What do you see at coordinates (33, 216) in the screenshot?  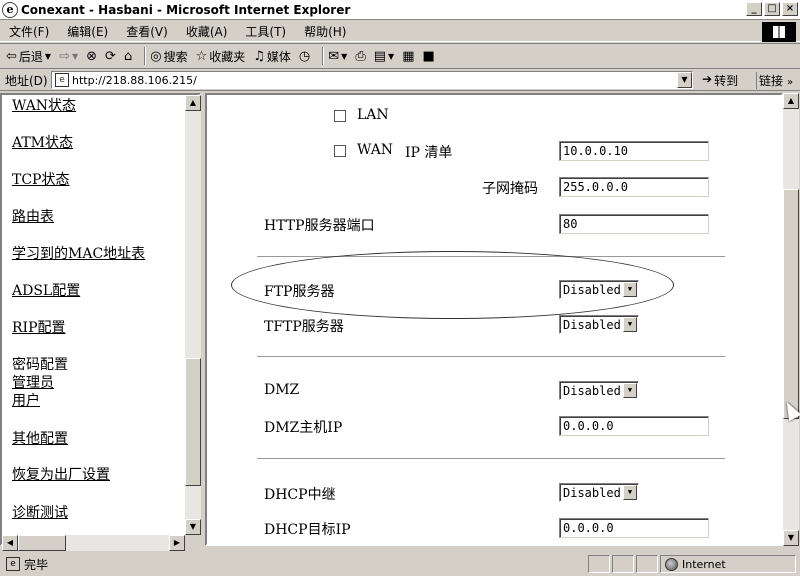 I see `nav-route-table: 路由表` at bounding box center [33, 216].